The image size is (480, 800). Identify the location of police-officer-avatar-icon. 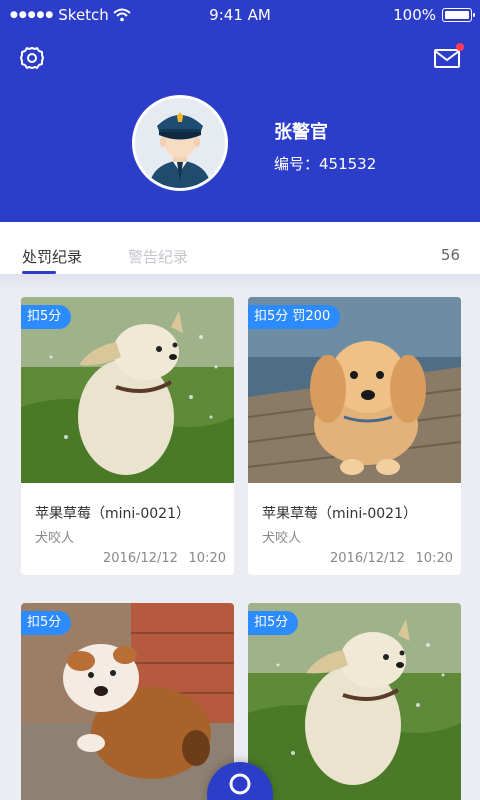
(180, 143).